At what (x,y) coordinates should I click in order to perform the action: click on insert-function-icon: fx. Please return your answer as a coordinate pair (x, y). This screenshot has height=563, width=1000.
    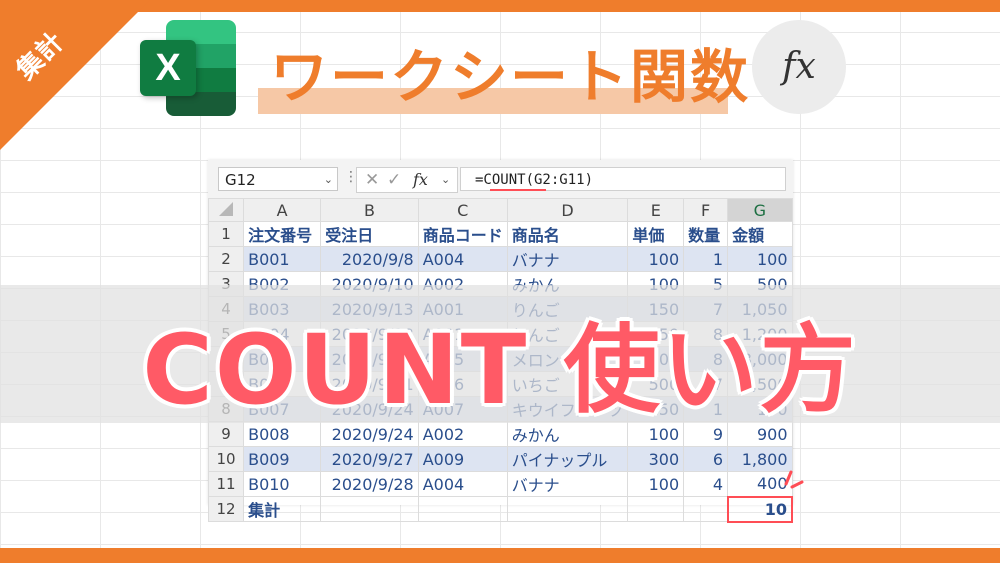
    Looking at the image, I should click on (420, 180).